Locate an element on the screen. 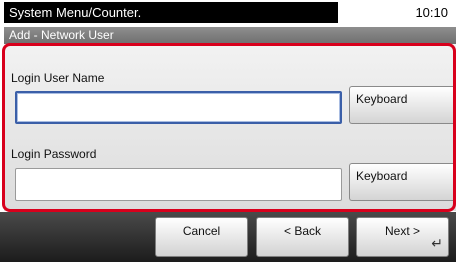  back-button: < Back is located at coordinates (302, 237).